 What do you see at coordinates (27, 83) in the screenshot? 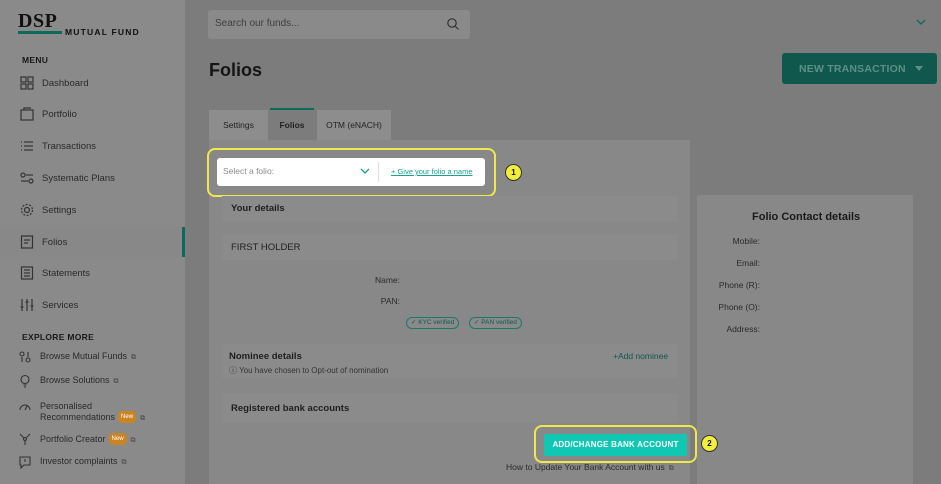
I see `dashboard-icon` at bounding box center [27, 83].